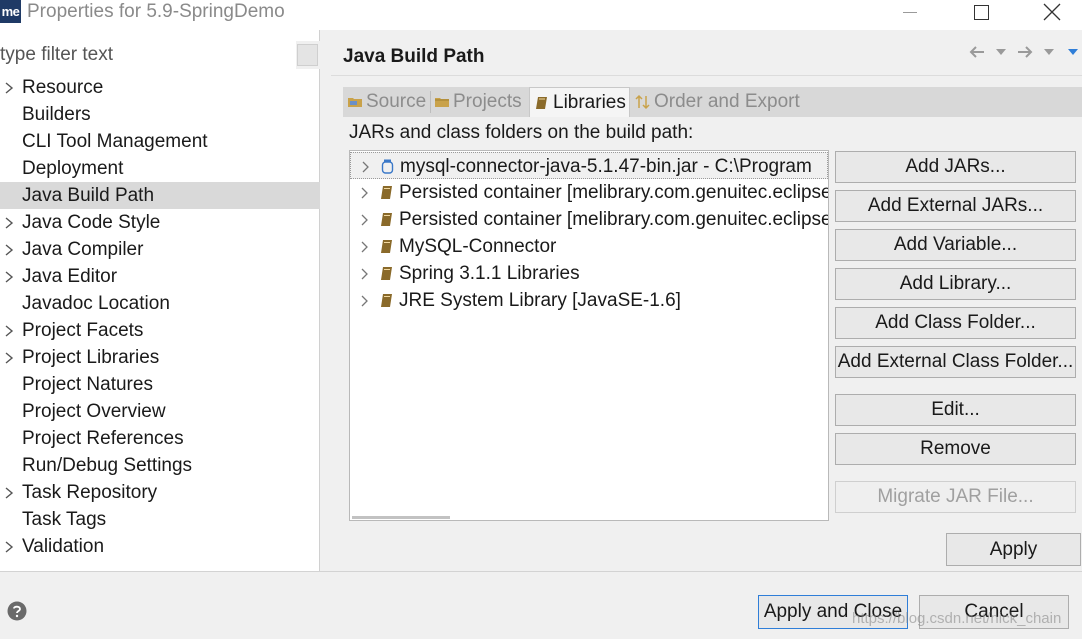 This screenshot has width=1082, height=639. I want to click on back-menu-icon, so click(1001, 52).